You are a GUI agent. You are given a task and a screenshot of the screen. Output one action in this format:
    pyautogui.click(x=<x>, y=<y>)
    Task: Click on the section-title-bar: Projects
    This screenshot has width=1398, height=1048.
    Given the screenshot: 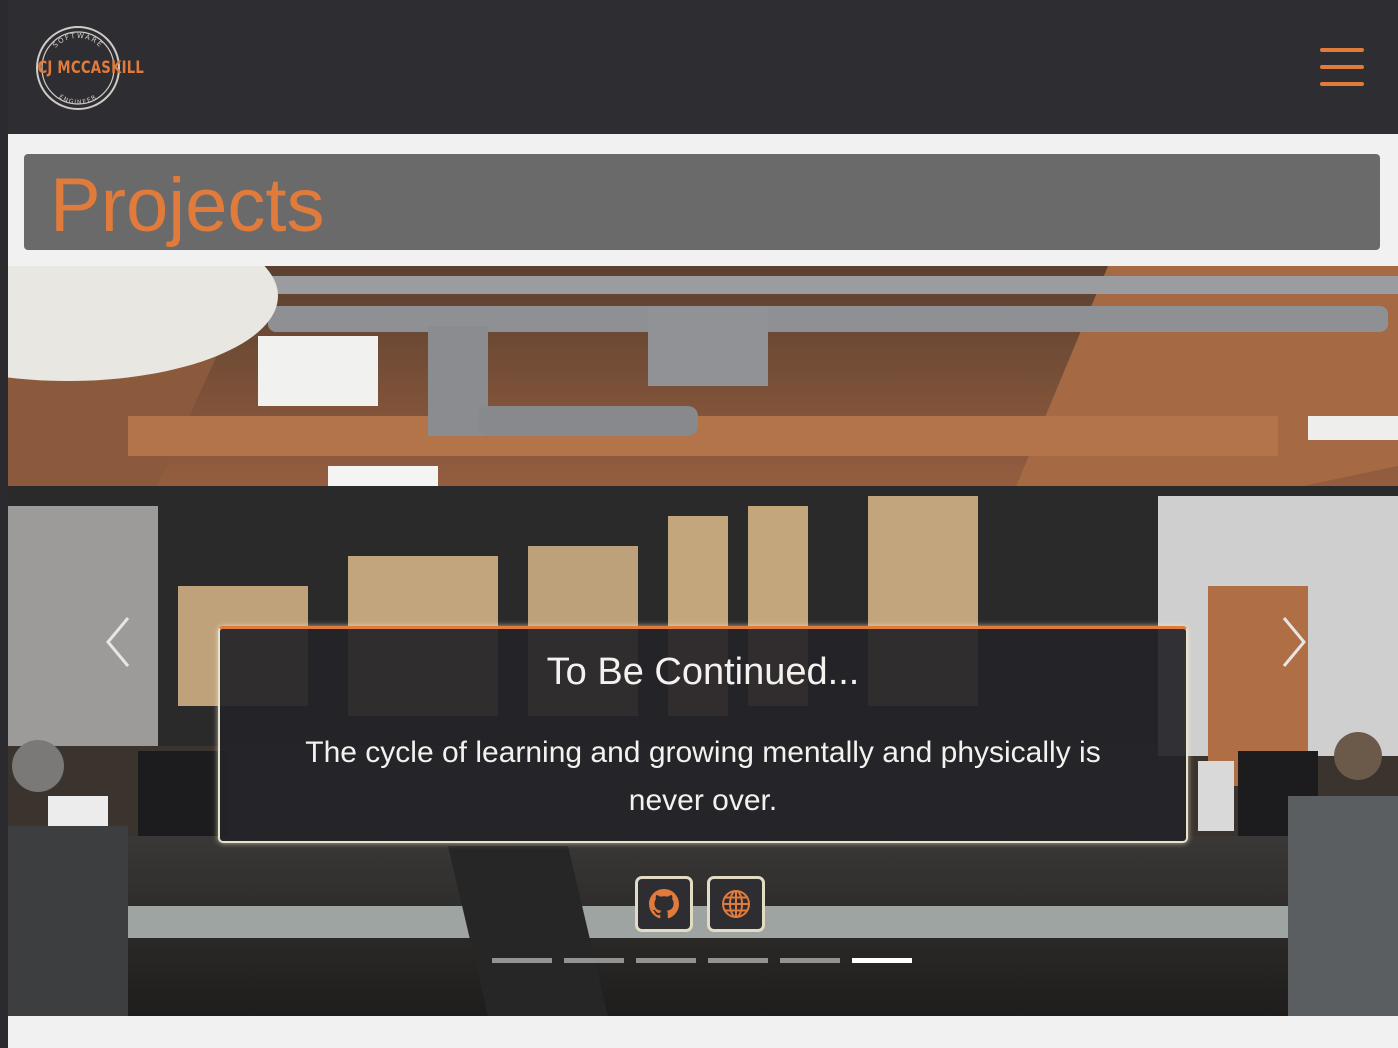 What is the action you would take?
    pyautogui.click(x=702, y=202)
    